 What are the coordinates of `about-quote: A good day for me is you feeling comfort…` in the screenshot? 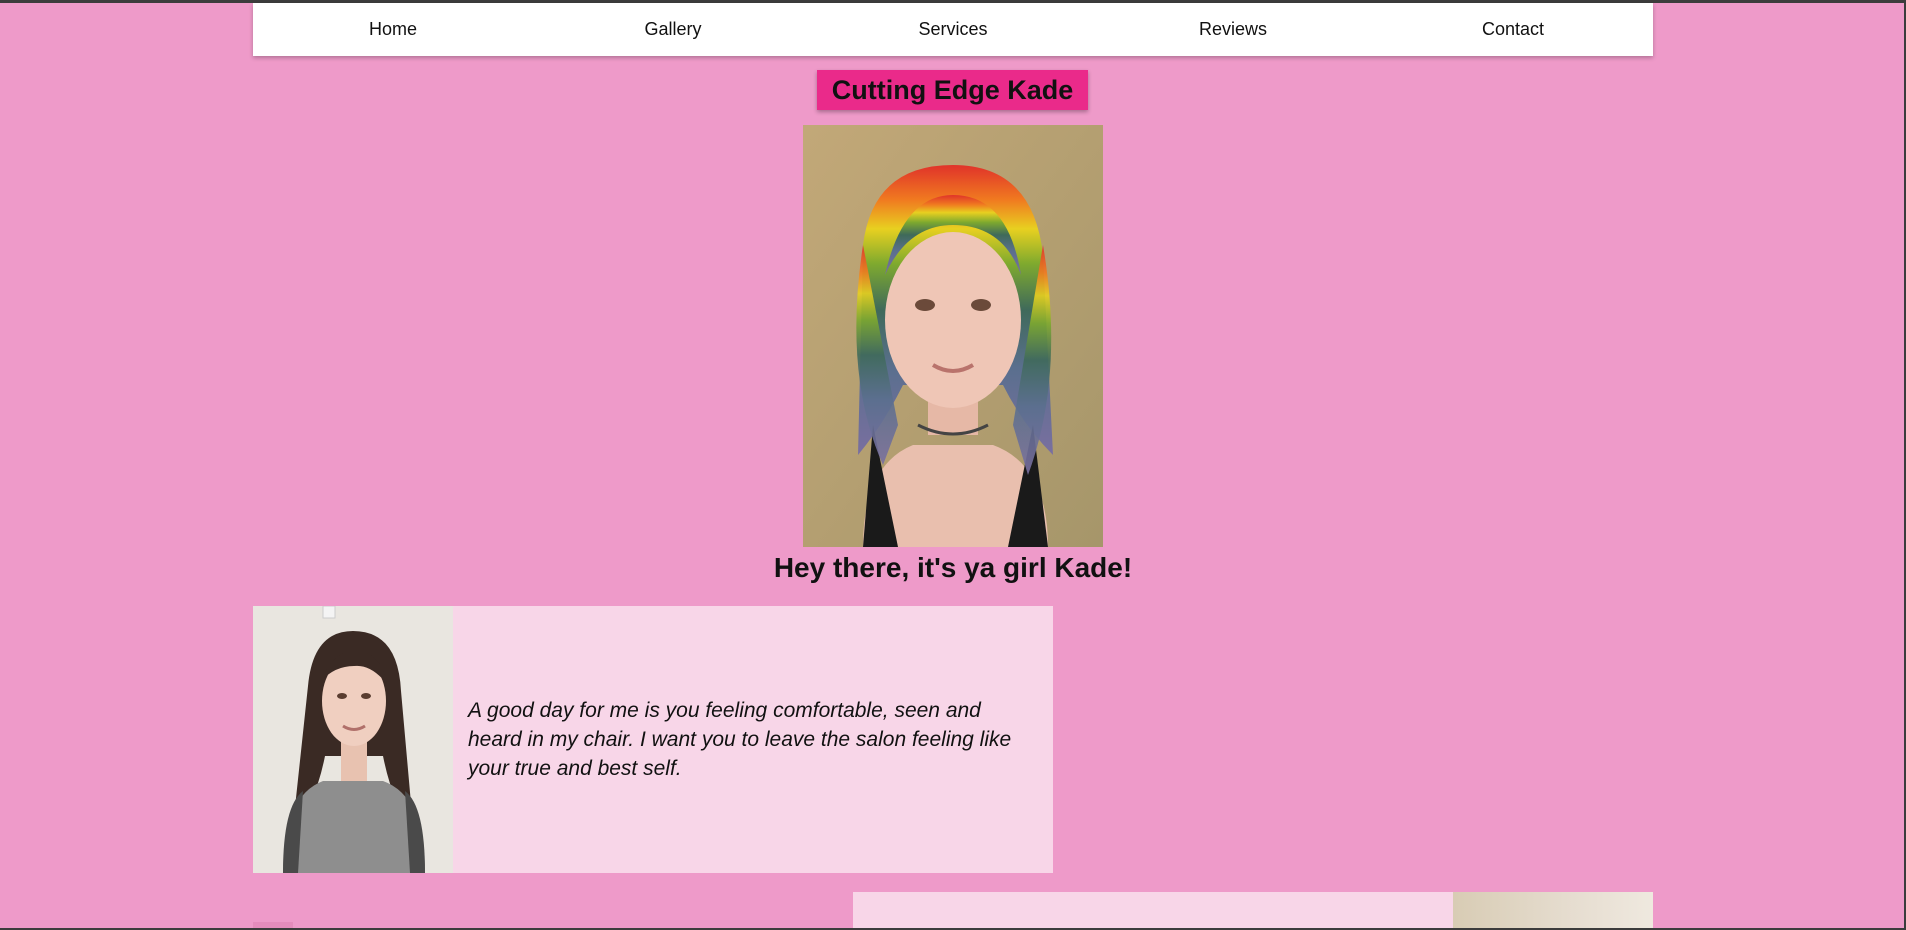 It's located at (740, 739).